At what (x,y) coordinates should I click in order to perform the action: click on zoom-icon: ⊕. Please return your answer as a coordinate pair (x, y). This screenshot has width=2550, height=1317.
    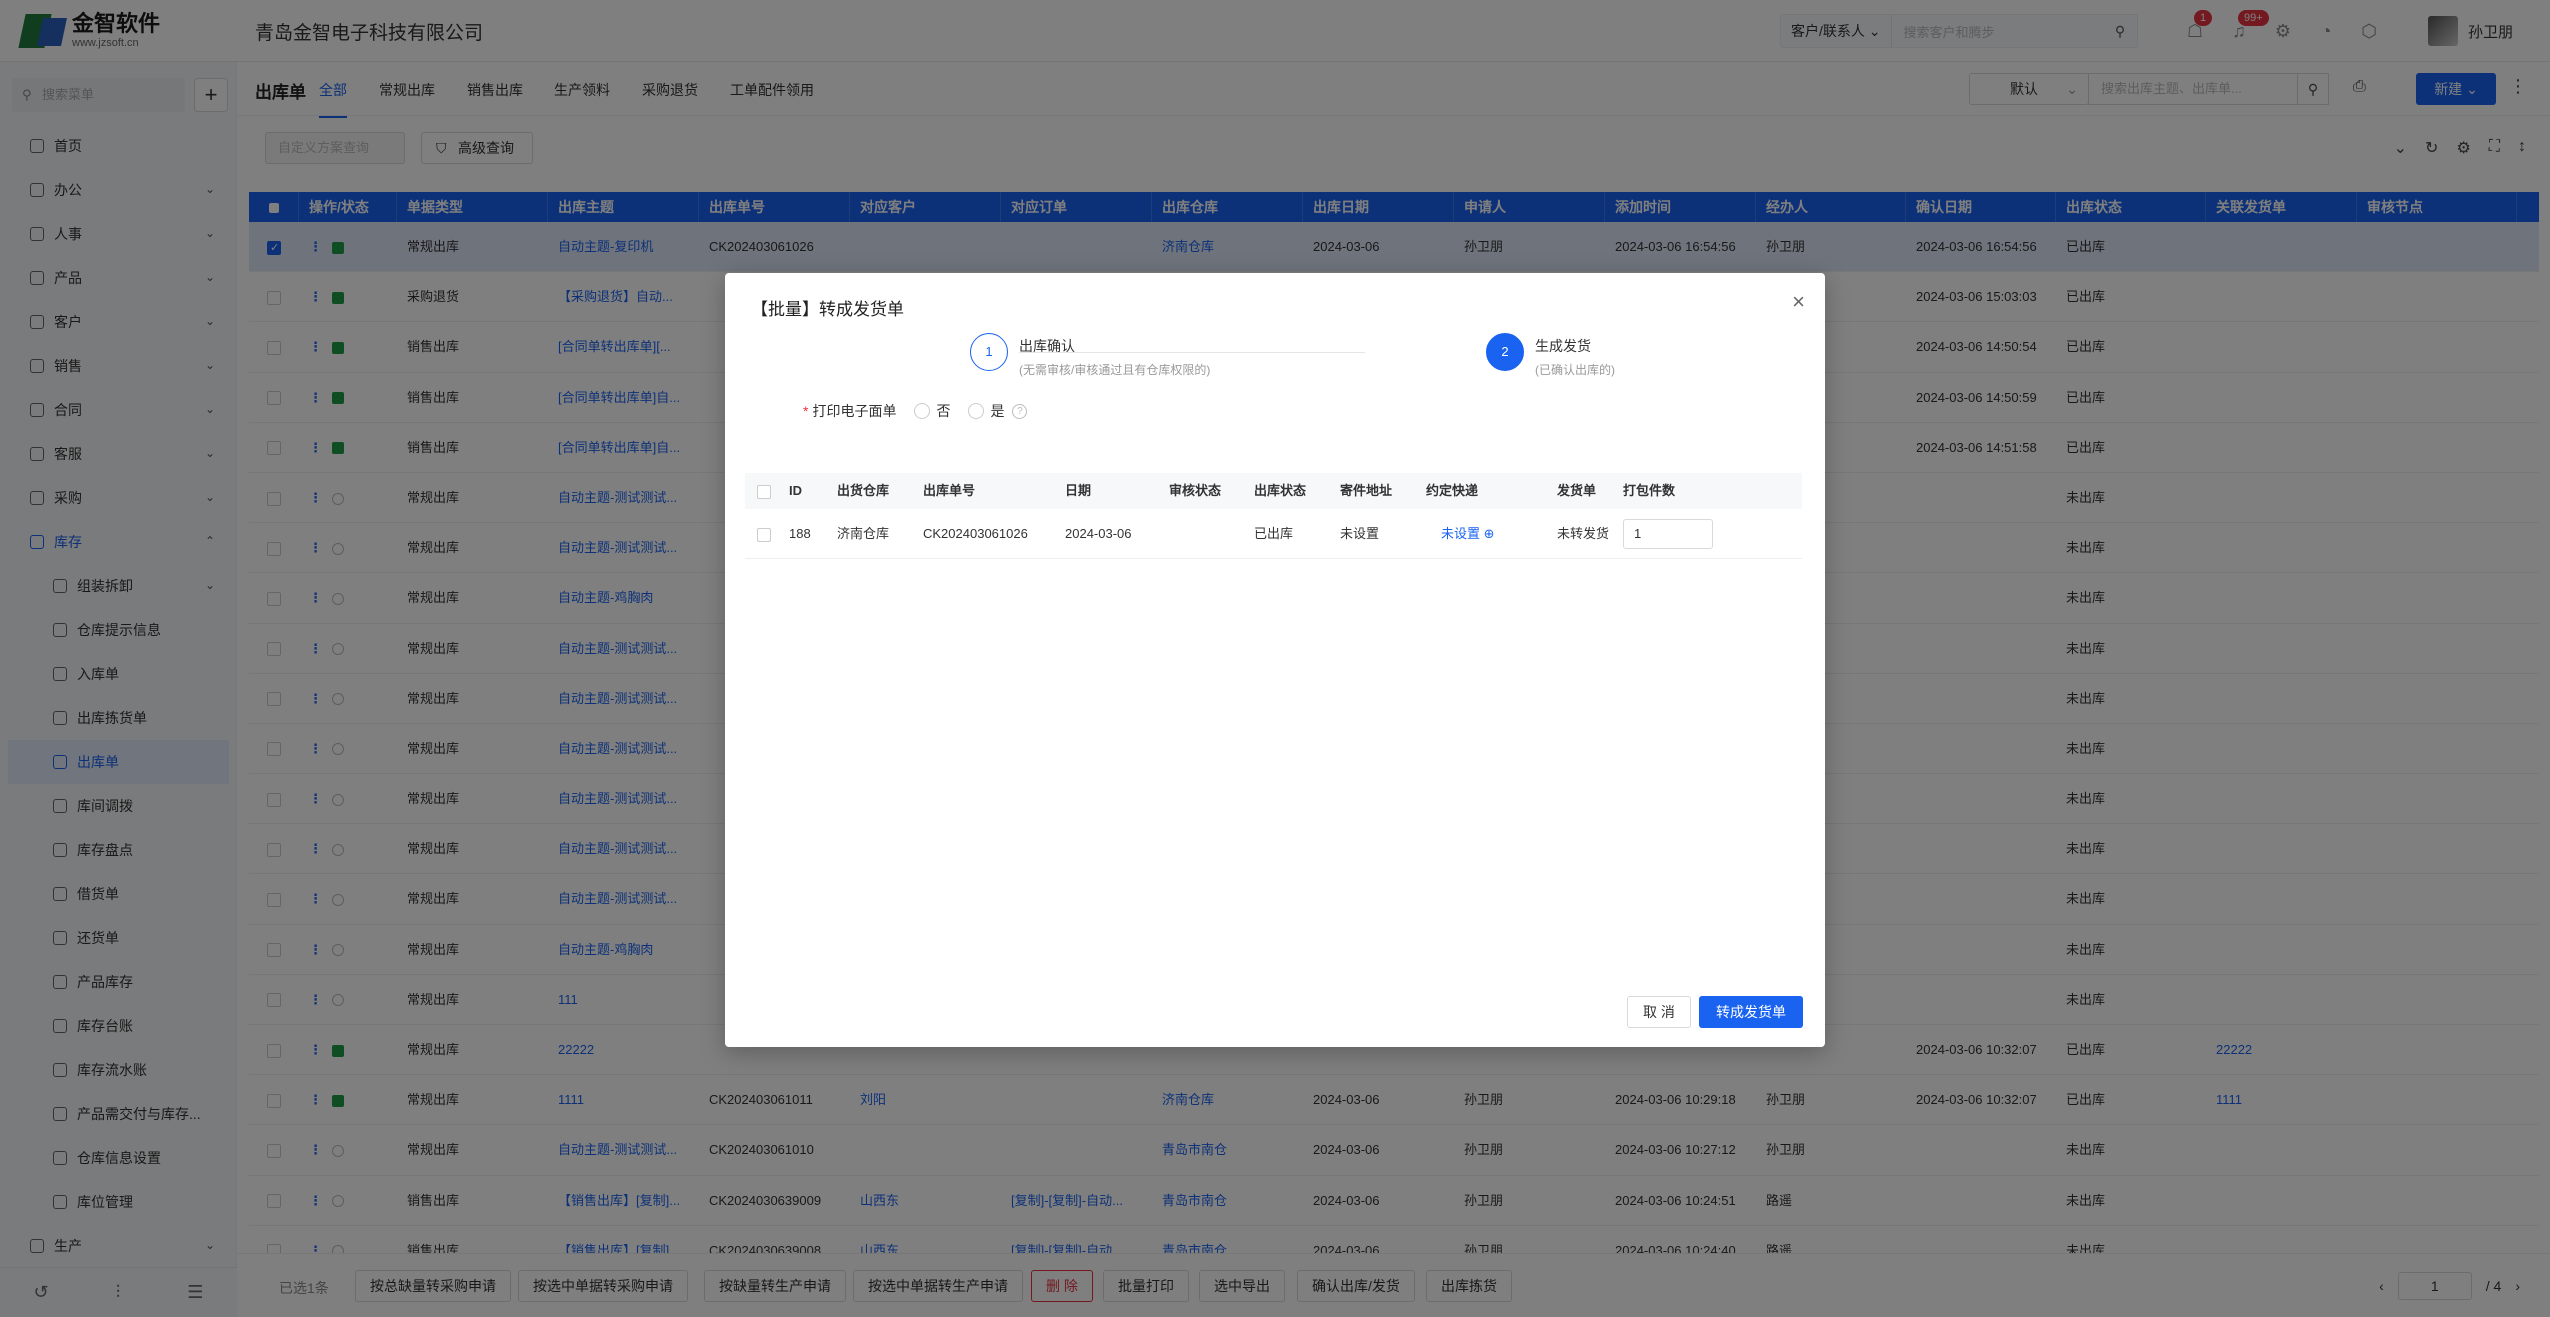
    Looking at the image, I should click on (1489, 533).